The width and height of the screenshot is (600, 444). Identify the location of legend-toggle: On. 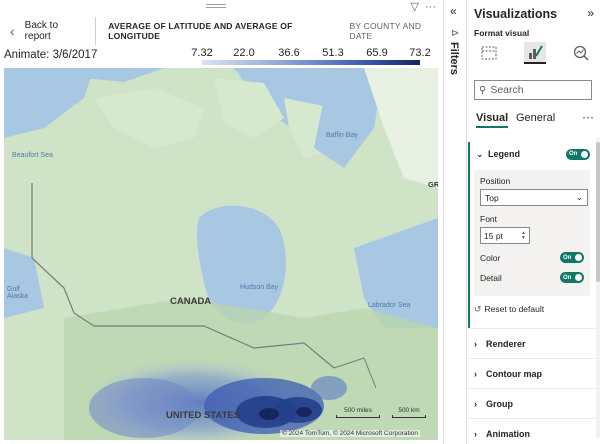
(578, 154).